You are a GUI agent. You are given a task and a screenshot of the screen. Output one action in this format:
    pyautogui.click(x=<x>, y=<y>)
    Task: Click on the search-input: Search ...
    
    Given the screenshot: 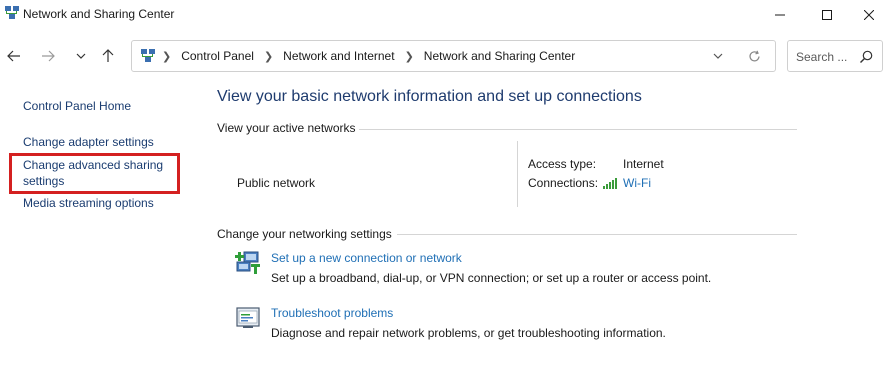 What is the action you would take?
    pyautogui.click(x=821, y=57)
    